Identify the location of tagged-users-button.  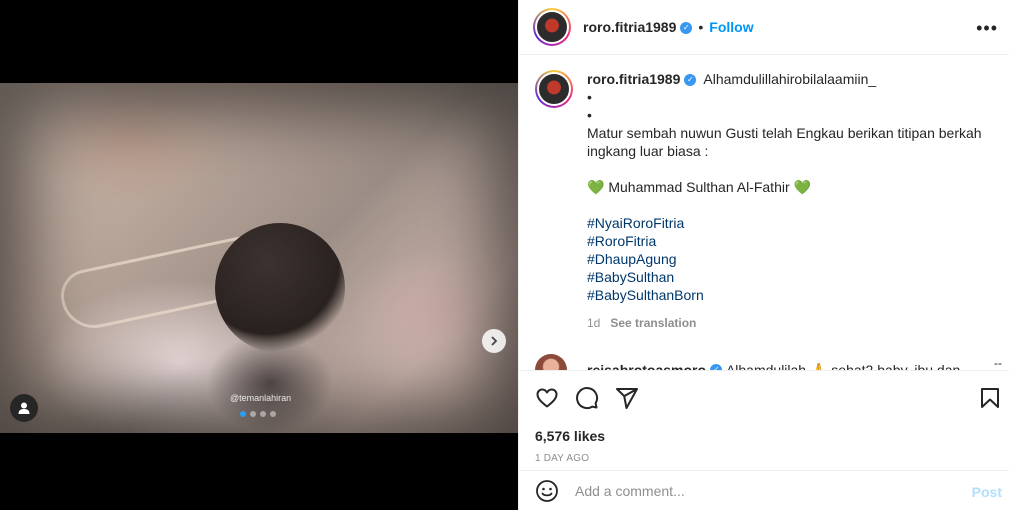
(24, 408).